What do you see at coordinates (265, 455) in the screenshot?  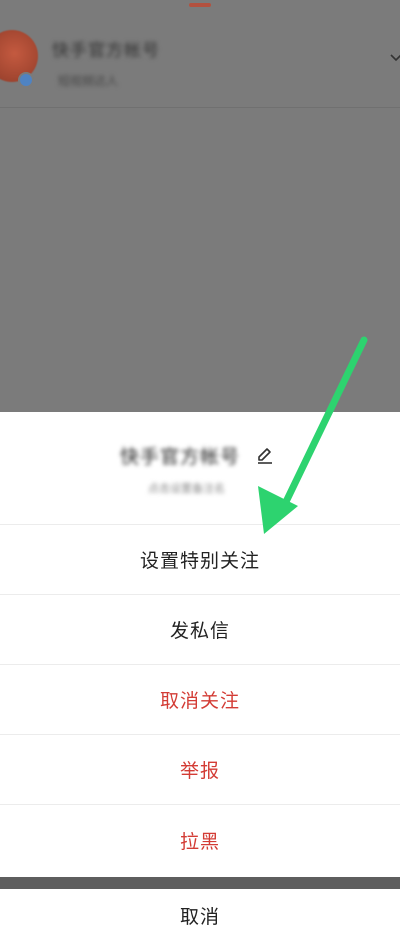 I see `edit-remark-icon` at bounding box center [265, 455].